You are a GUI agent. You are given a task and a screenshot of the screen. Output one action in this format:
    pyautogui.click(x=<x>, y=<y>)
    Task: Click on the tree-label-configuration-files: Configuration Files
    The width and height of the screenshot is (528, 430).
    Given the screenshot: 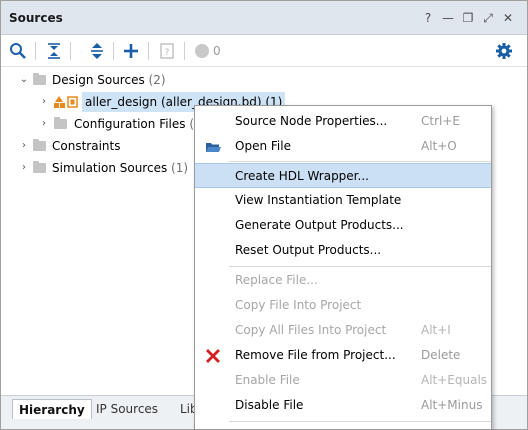 What is the action you would take?
    pyautogui.click(x=130, y=124)
    